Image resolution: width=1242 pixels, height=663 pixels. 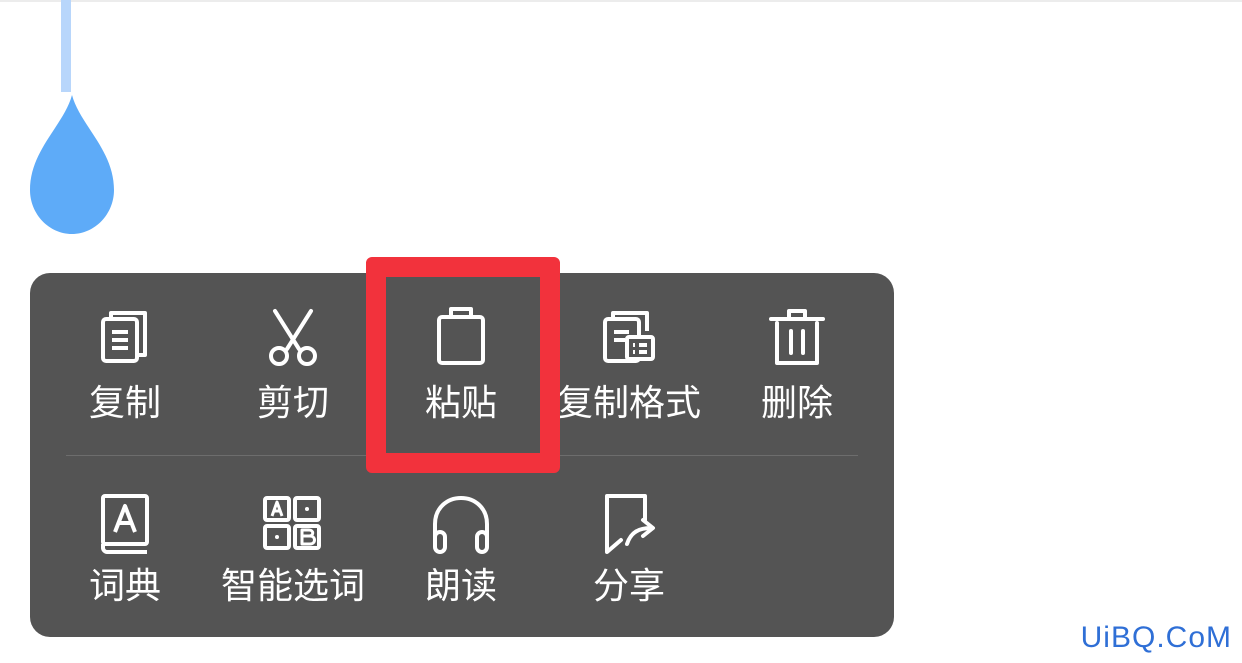 I want to click on menu-item-copy: 复制, so click(x=125, y=348).